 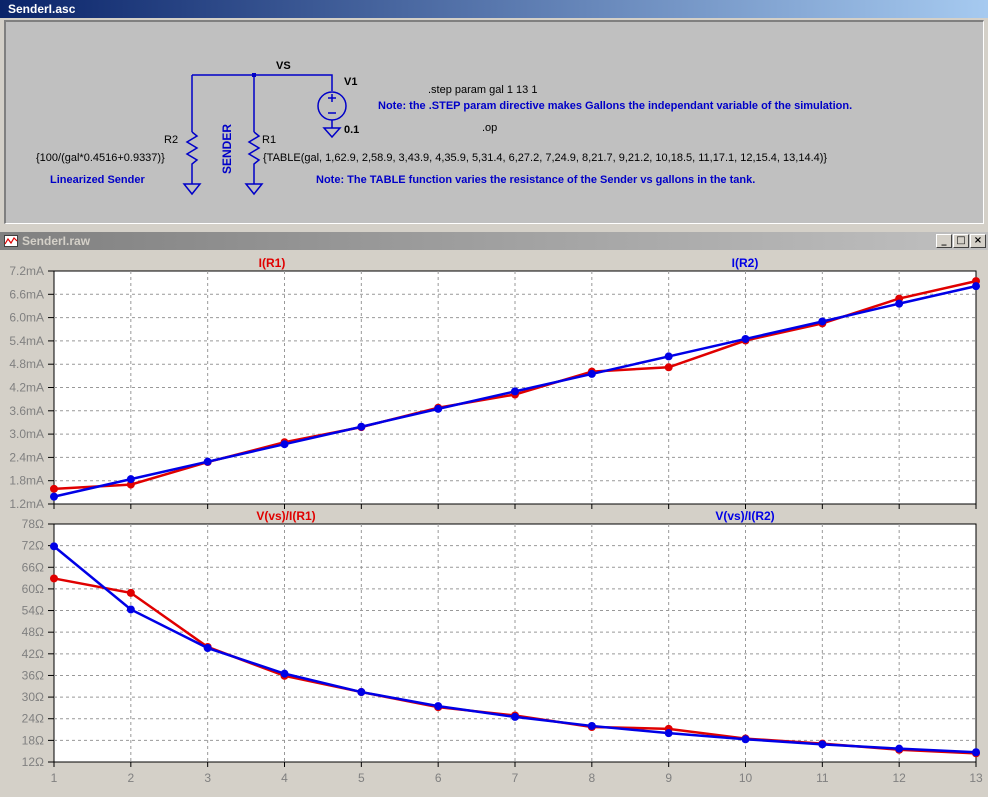 What do you see at coordinates (26, 457) in the screenshot?
I see `current-ytick-label: 2.4mA` at bounding box center [26, 457].